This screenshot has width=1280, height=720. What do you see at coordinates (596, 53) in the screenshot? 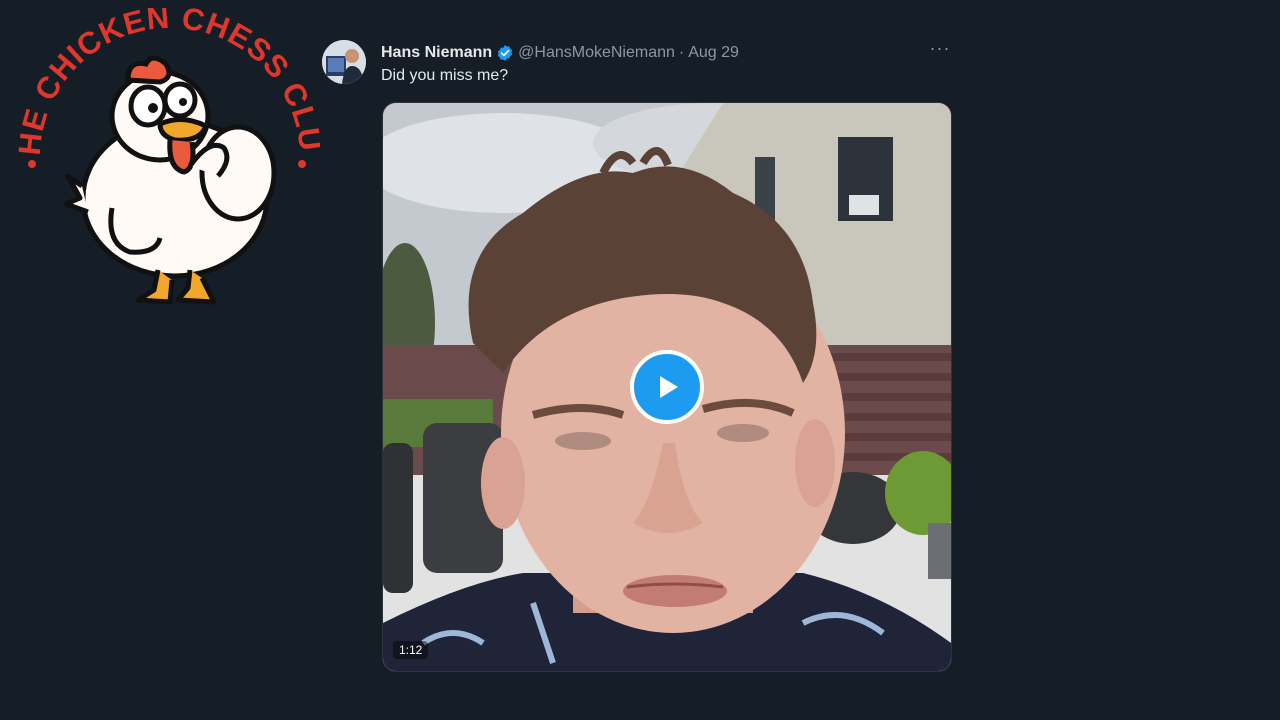
I see `user-handle: @HansMokeNiemann` at bounding box center [596, 53].